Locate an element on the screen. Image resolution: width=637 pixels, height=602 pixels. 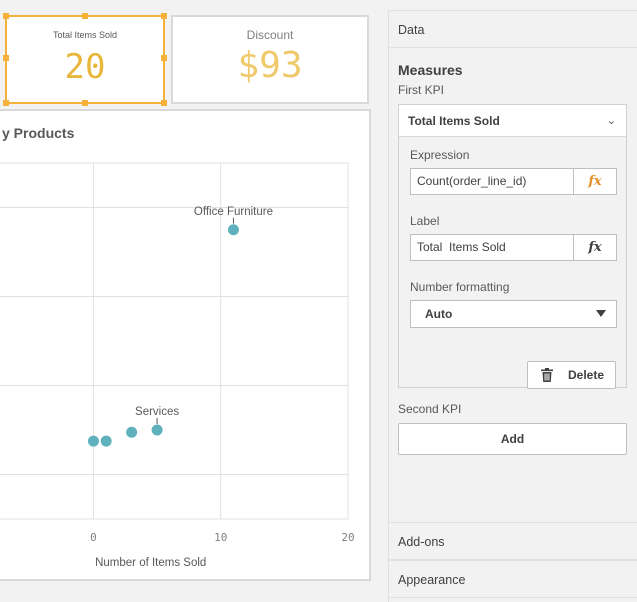
delete-label: Delete is located at coordinates (586, 375).